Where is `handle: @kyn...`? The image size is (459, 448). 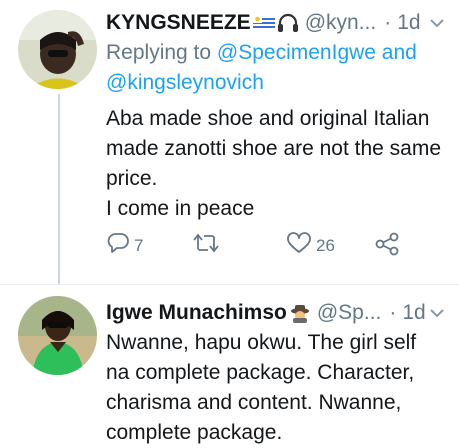
handle: @kyn... is located at coordinates (341, 23).